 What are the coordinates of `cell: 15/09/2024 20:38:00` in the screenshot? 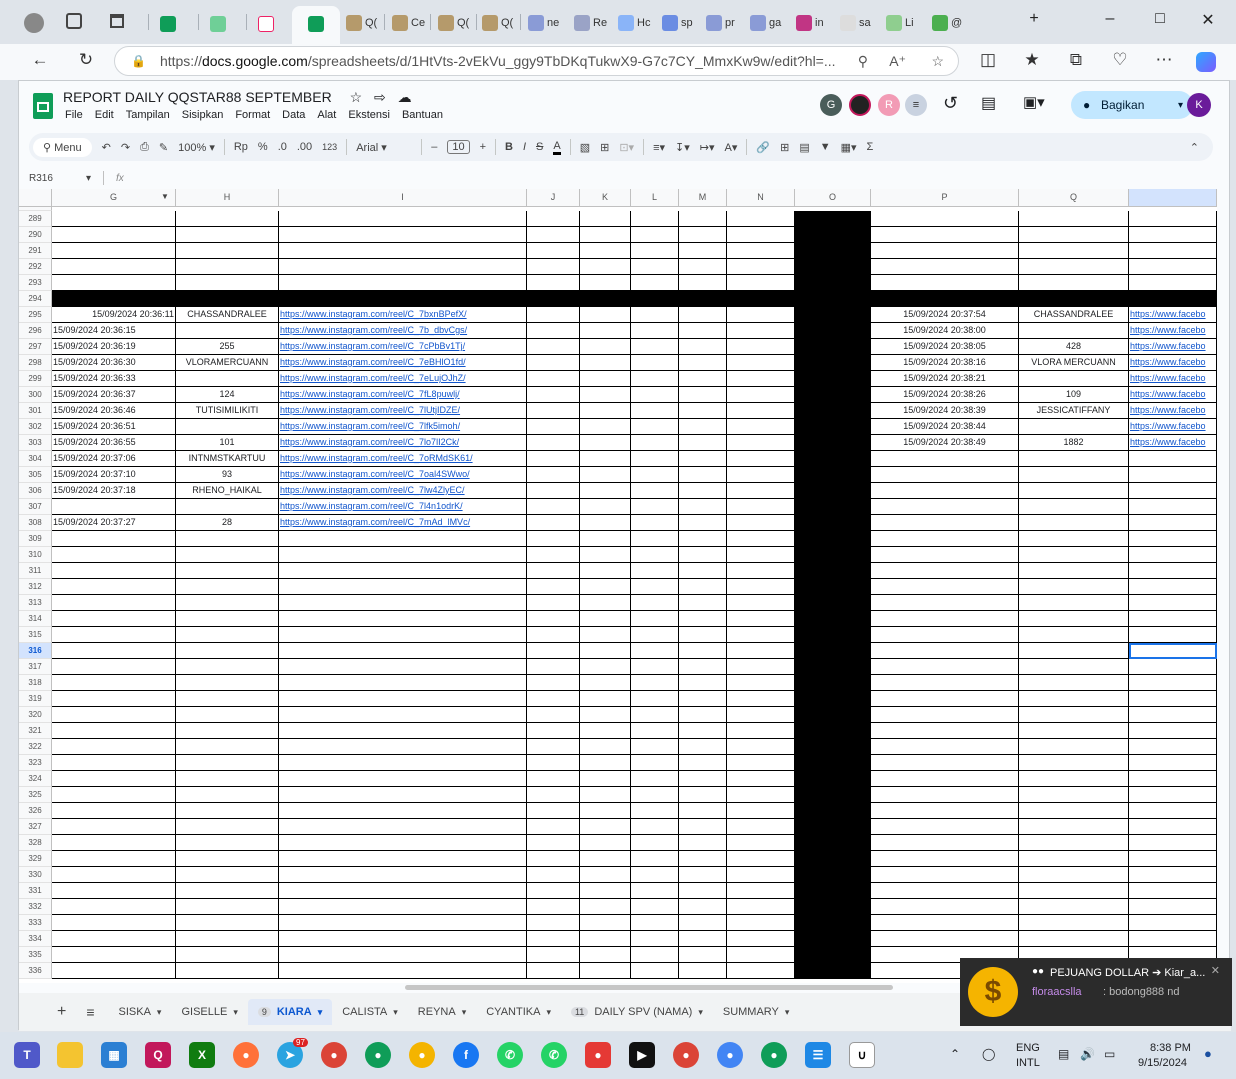 It's located at (945, 331).